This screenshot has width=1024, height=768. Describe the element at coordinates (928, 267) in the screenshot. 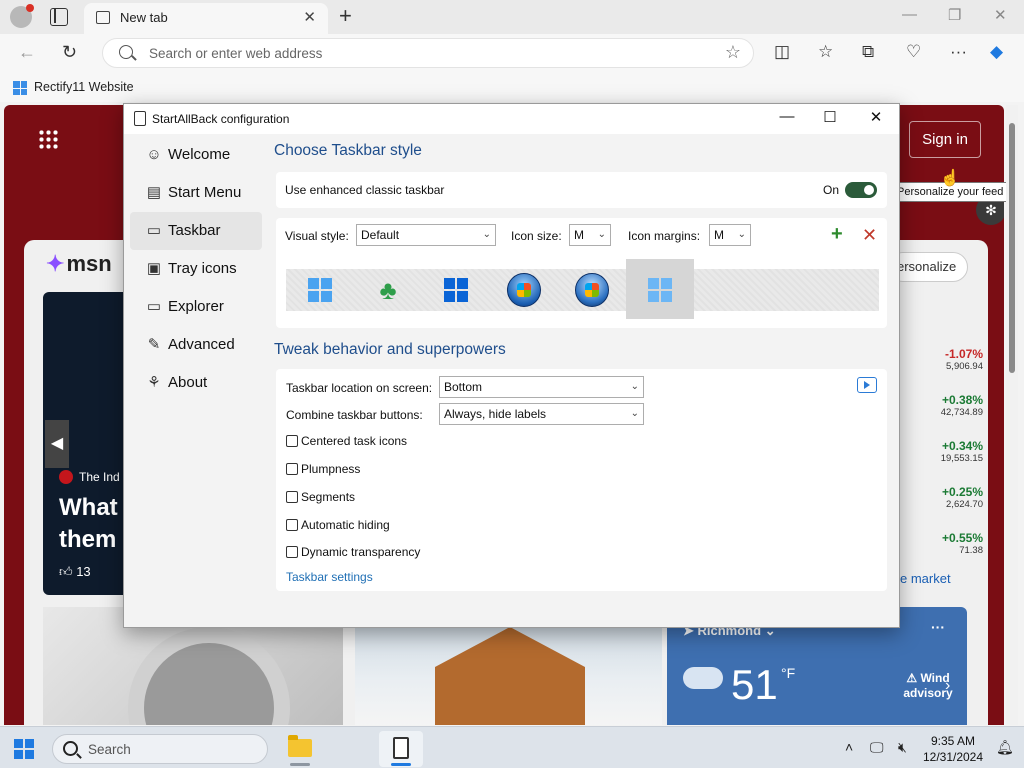

I see `personalize-button: ersonalize` at that location.